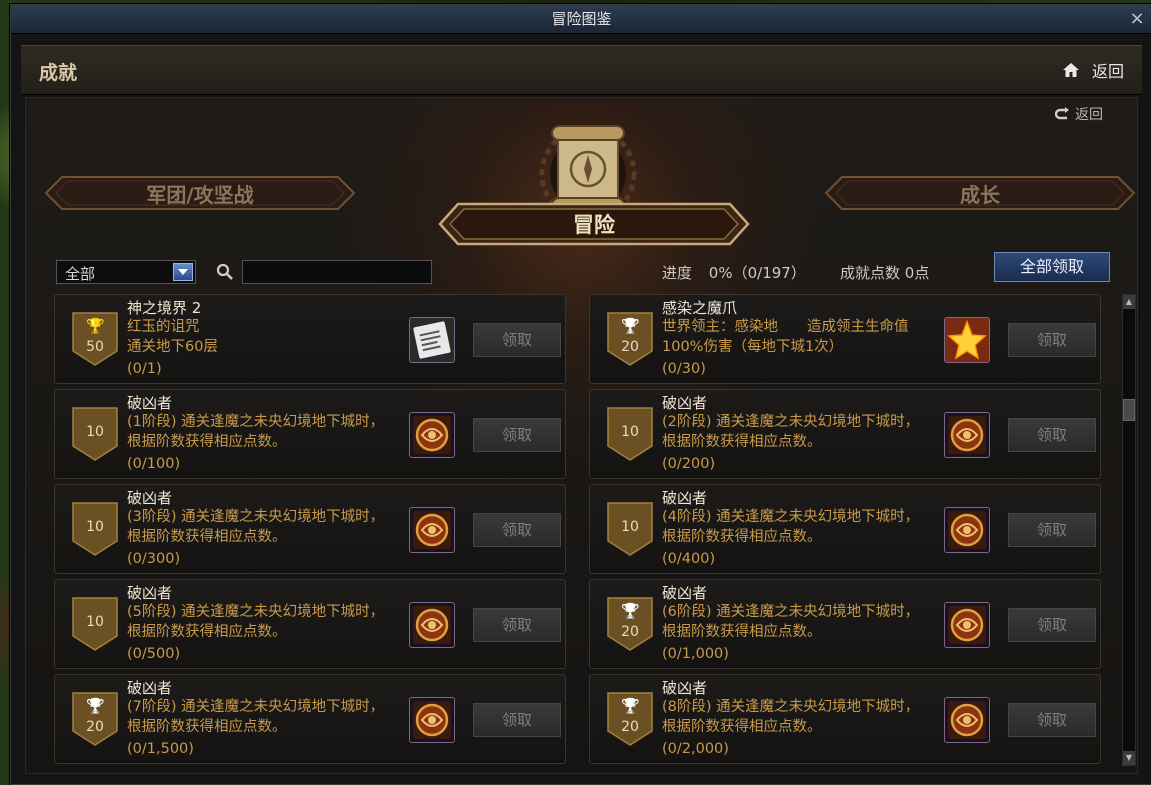  Describe the element at coordinates (684, 369) in the screenshot. I see `achievement-progress: (0/30)` at that location.